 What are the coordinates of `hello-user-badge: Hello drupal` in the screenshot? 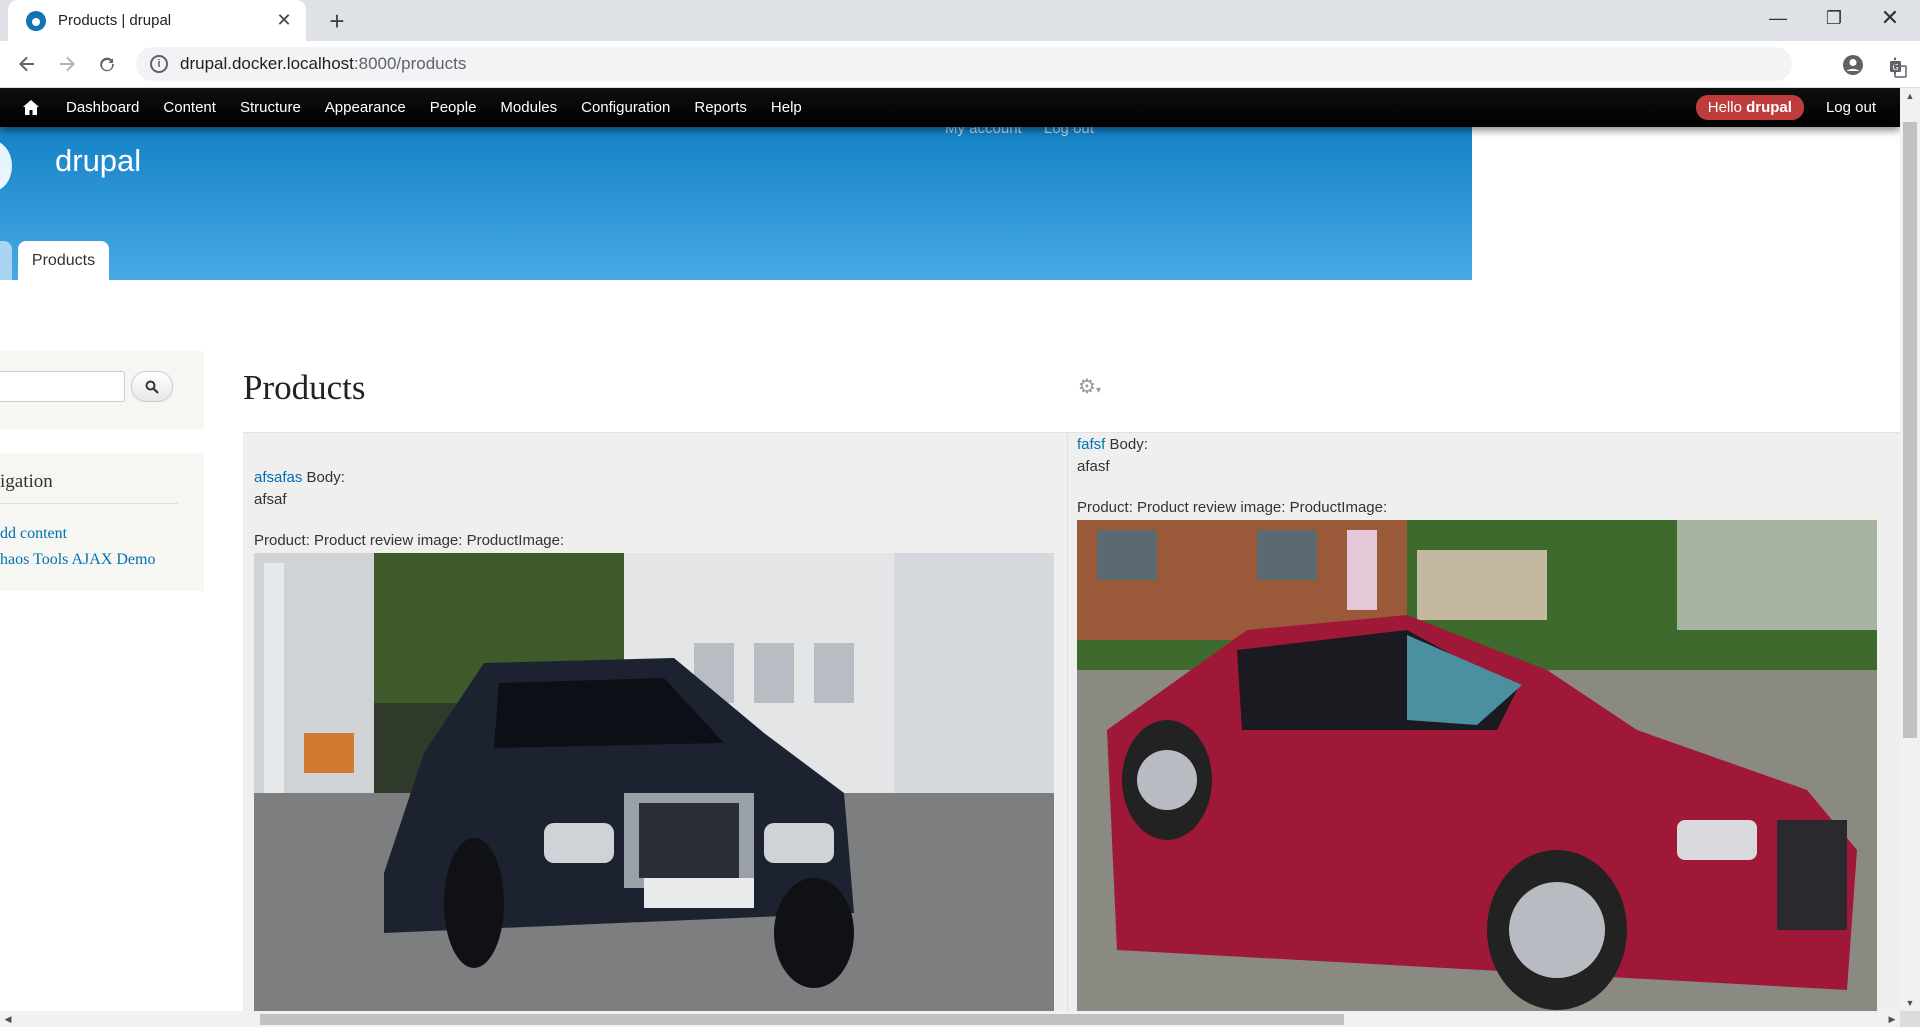 It's located at (1749, 107).